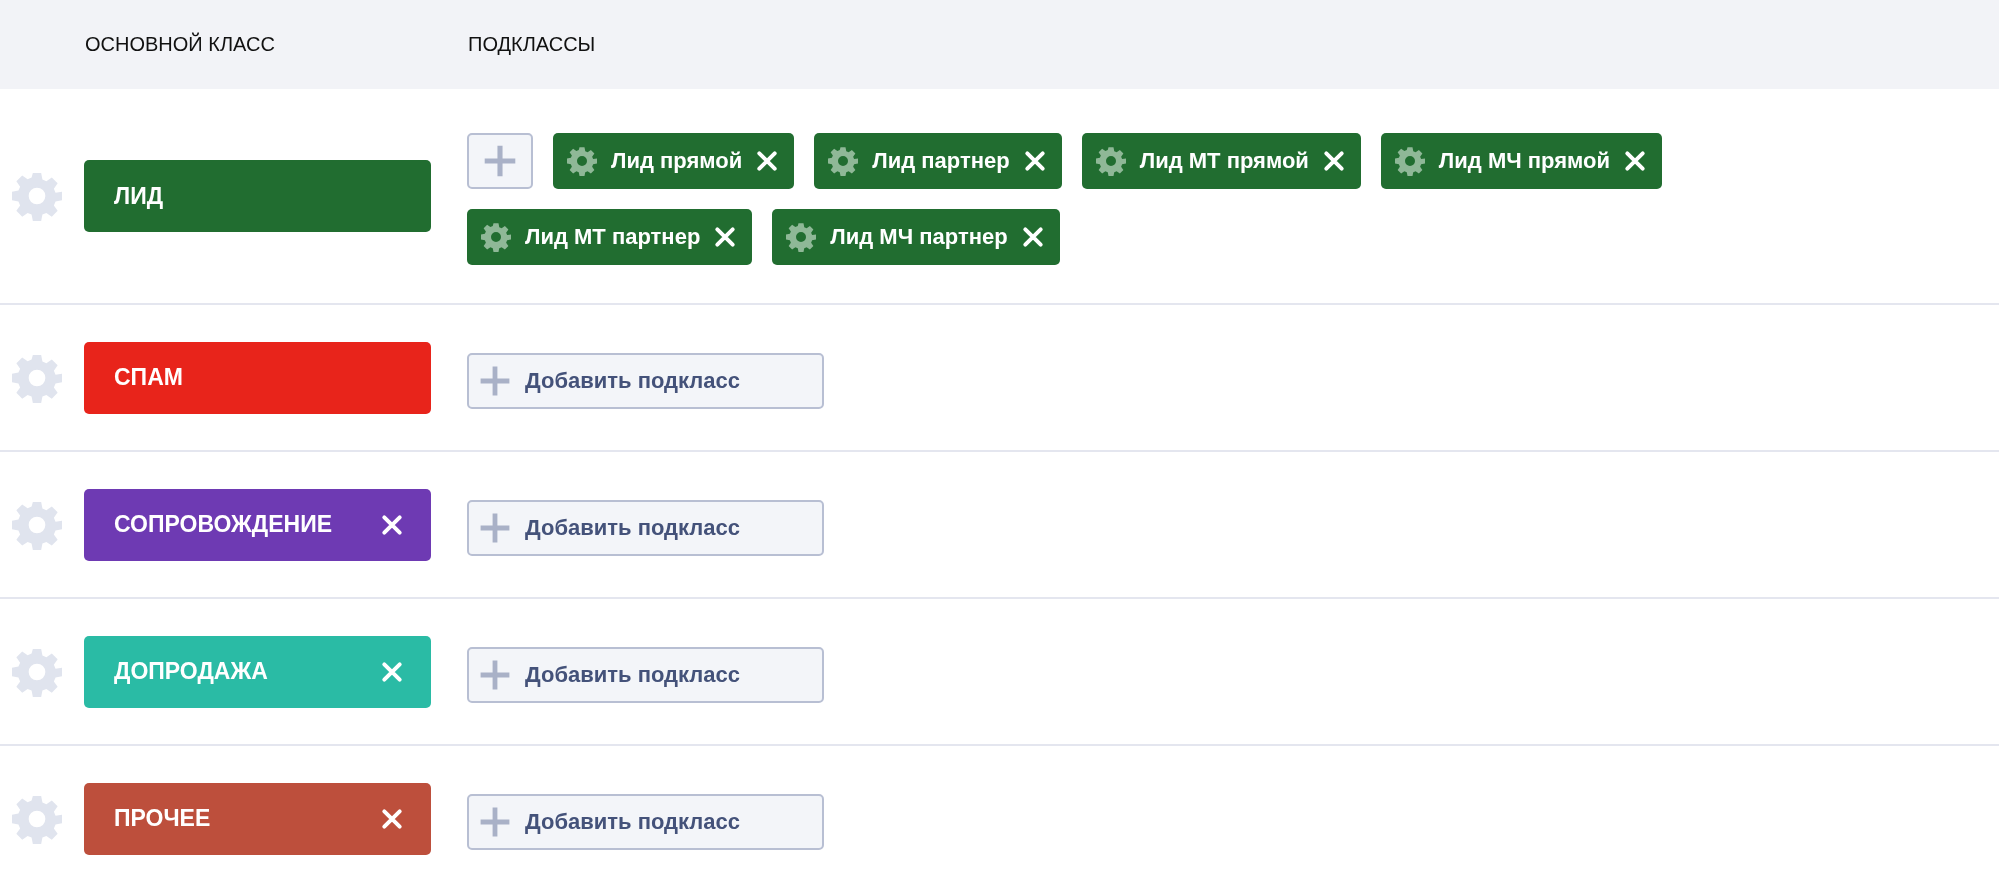 The width and height of the screenshot is (1999, 889). Describe the element at coordinates (1524, 161) in the screenshot. I see `subclass-label: Лид МЧ прямой` at that location.